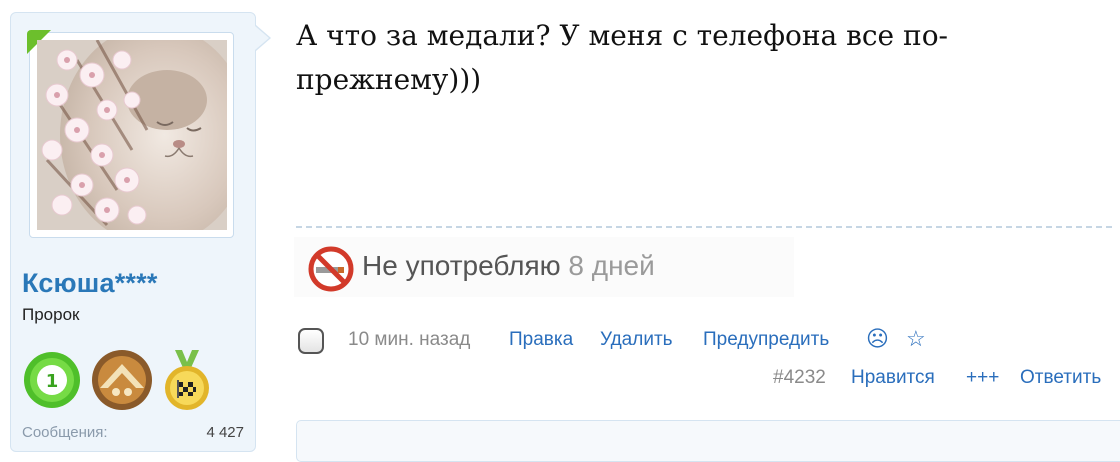 This screenshot has width=1120, height=462. I want to click on finish-medal-icon, so click(187, 381).